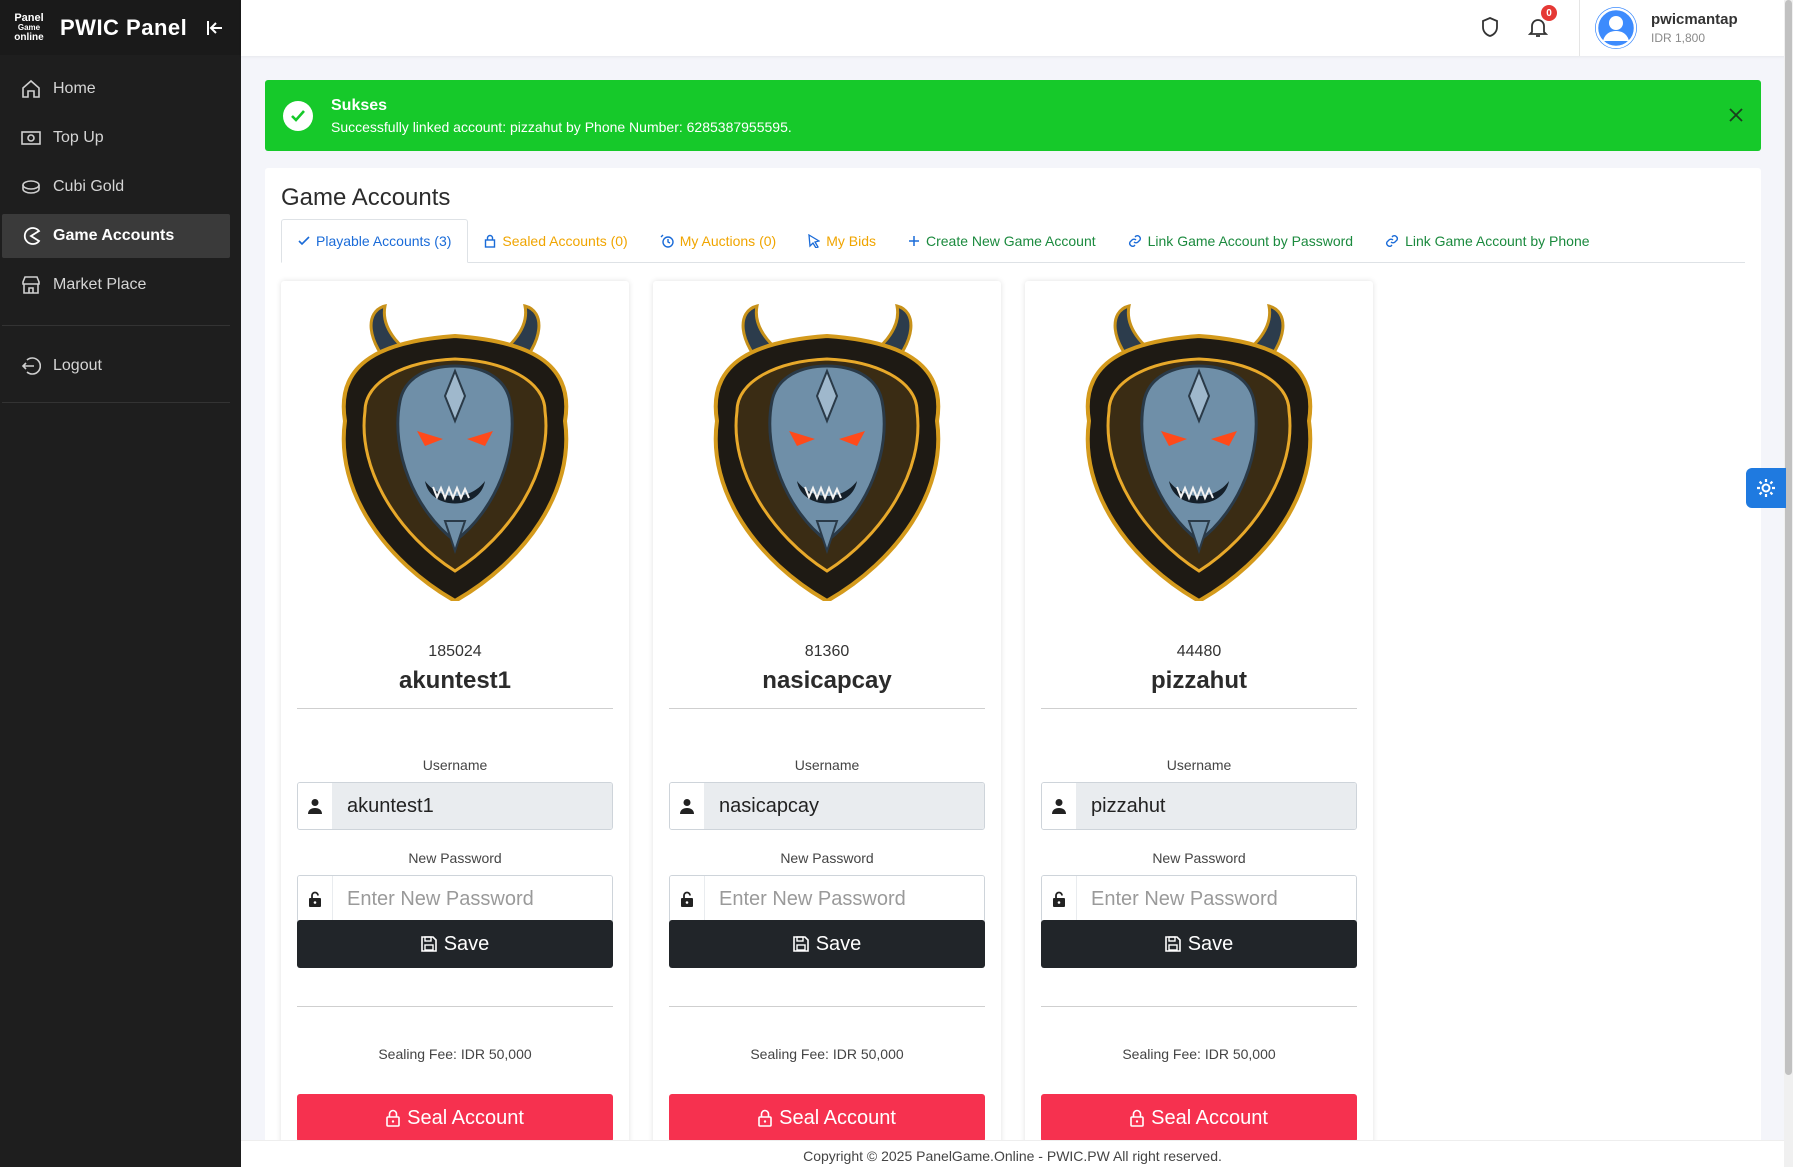 Image resolution: width=1793 pixels, height=1167 pixels. Describe the element at coordinates (1392, 241) in the screenshot. I see `link-icon` at that location.